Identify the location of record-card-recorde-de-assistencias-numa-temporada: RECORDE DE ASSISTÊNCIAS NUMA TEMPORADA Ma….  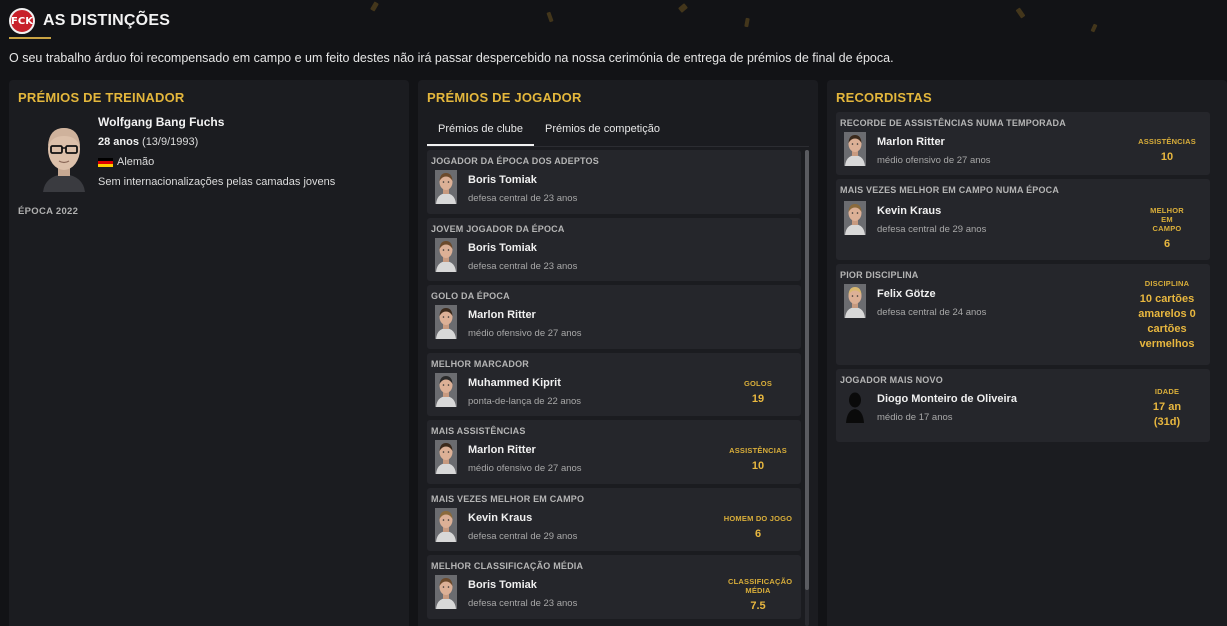
(1023, 143).